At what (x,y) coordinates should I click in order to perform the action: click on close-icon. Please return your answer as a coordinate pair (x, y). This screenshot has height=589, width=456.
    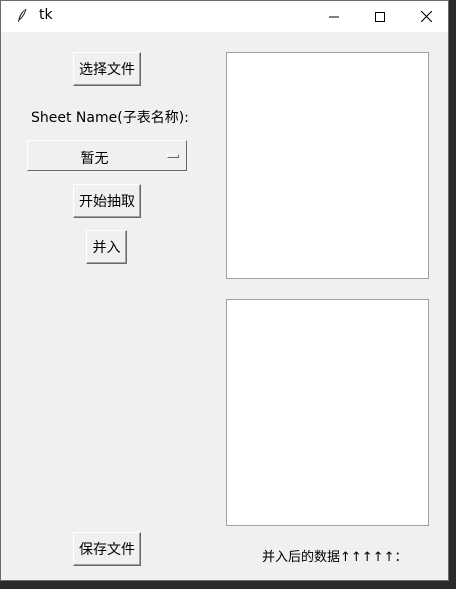
    Looking at the image, I should click on (426, 16).